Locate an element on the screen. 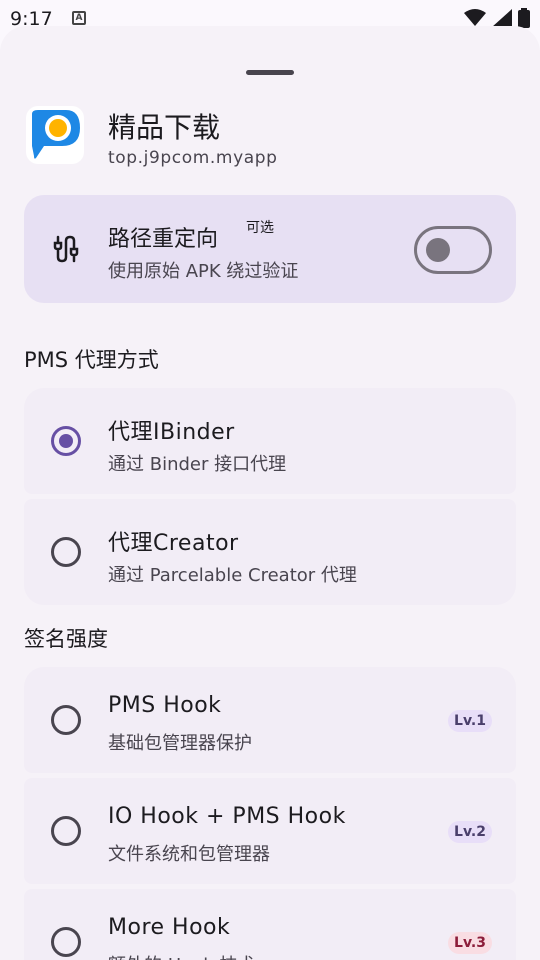  option-title: 代理IBinder is located at coordinates (171, 432).